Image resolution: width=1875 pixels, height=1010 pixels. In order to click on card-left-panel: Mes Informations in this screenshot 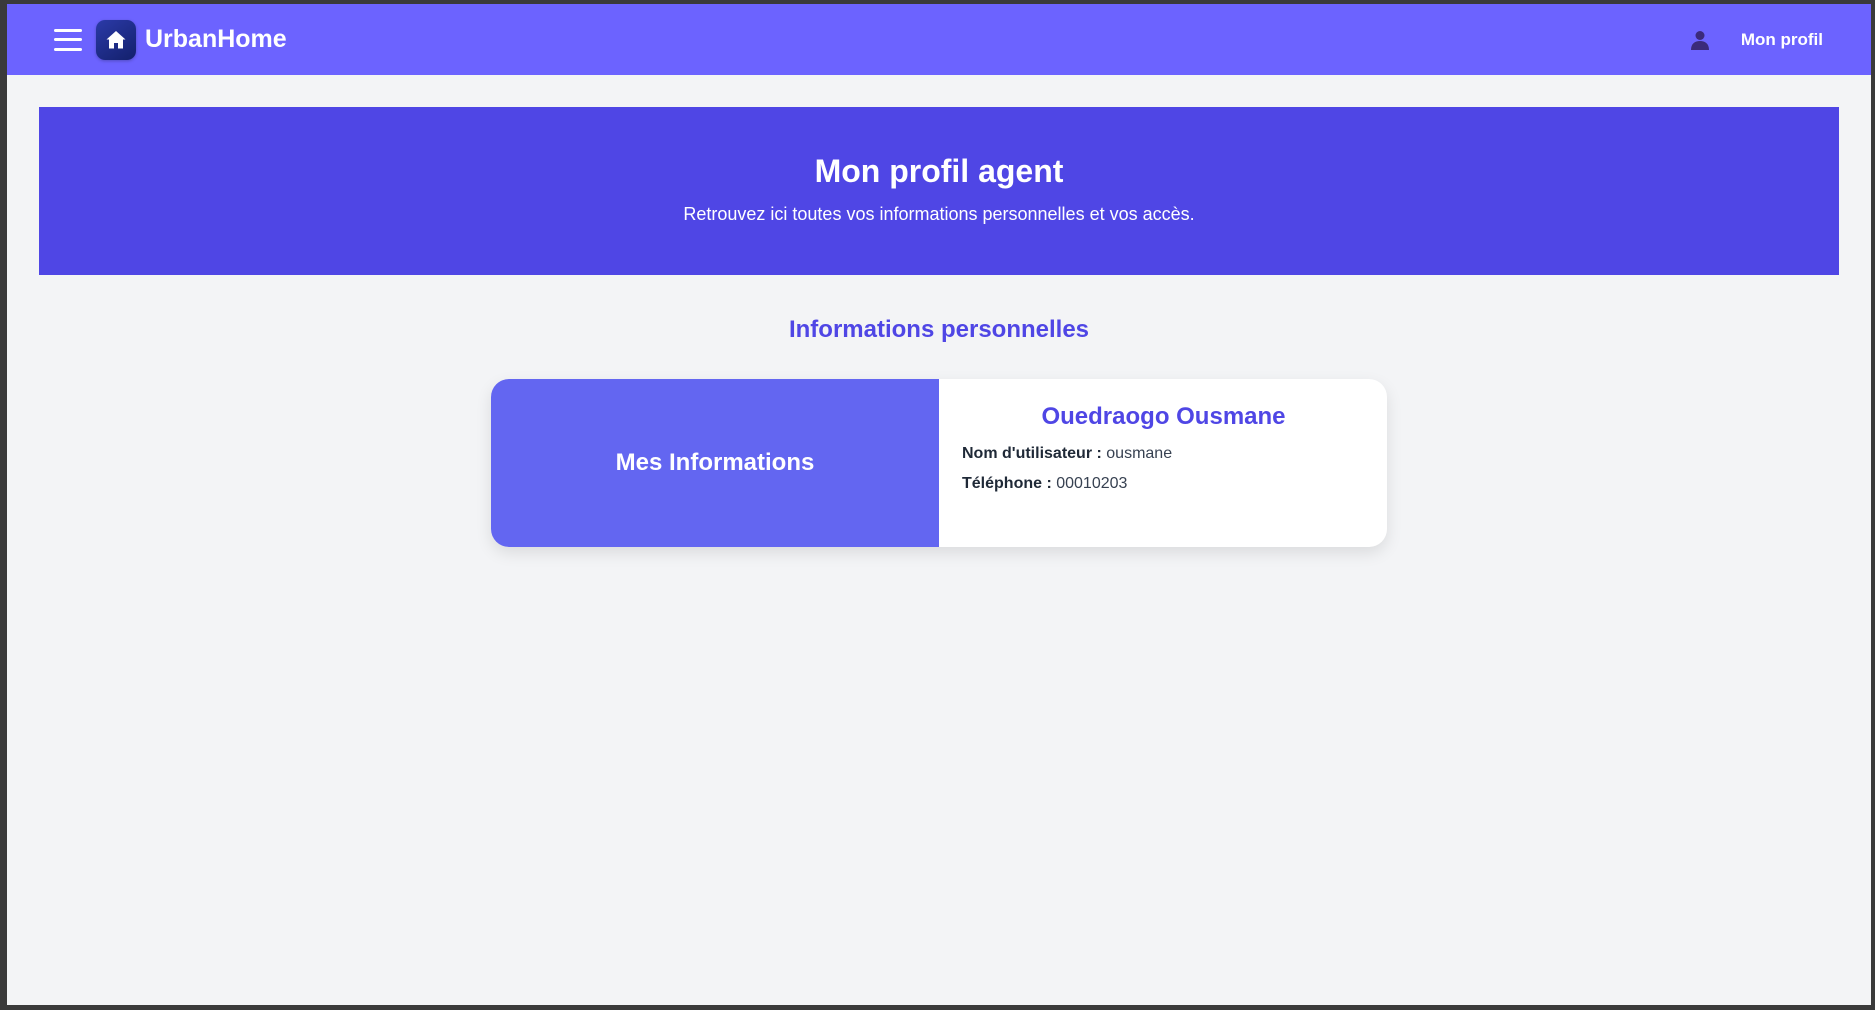, I will do `click(715, 463)`.